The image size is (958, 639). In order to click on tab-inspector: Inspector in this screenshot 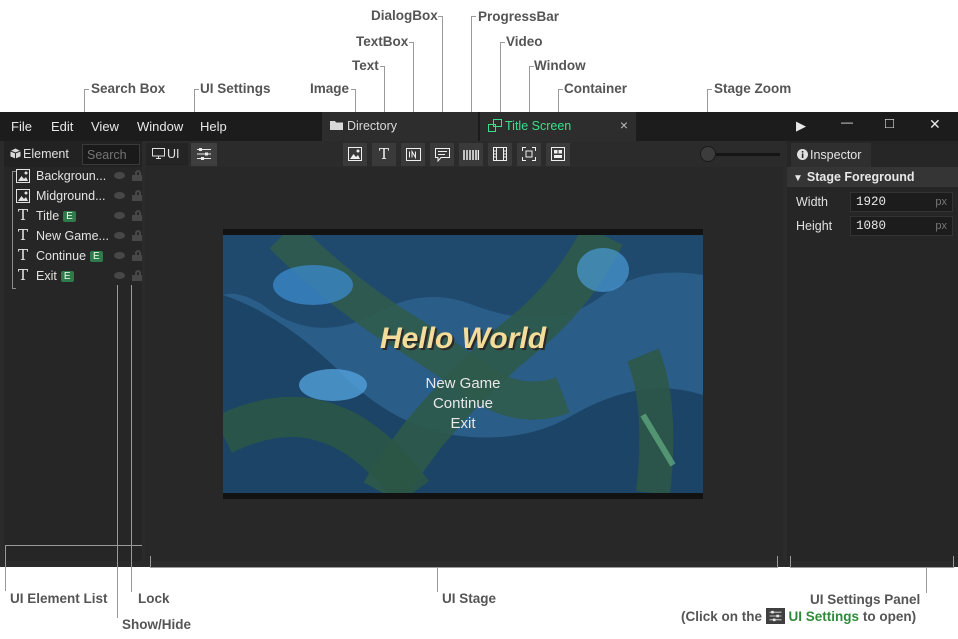, I will do `click(831, 155)`.